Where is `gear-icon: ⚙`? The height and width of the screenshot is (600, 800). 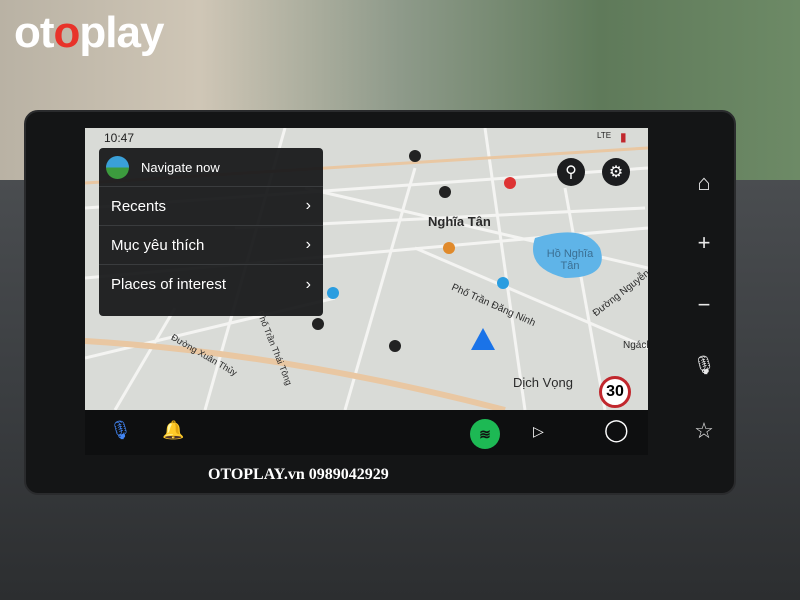 gear-icon: ⚙ is located at coordinates (616, 172).